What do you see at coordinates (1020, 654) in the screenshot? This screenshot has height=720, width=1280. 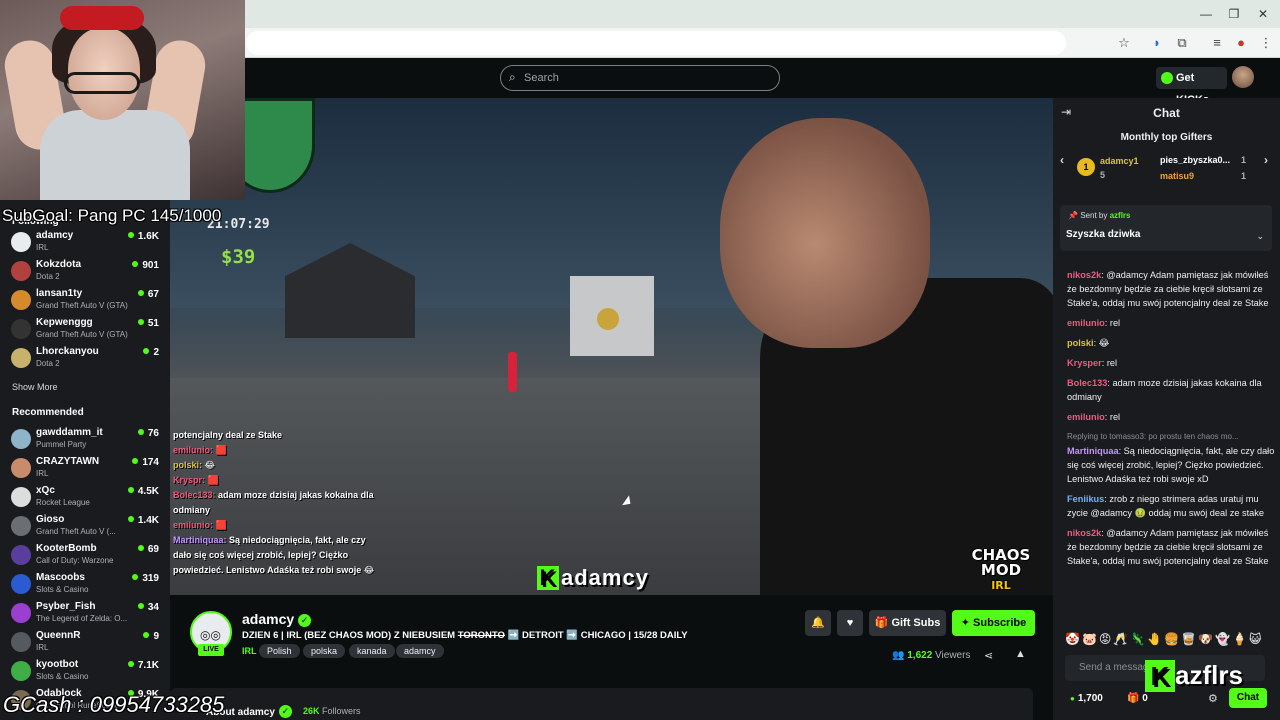 I see `report-icon: ▲` at bounding box center [1020, 654].